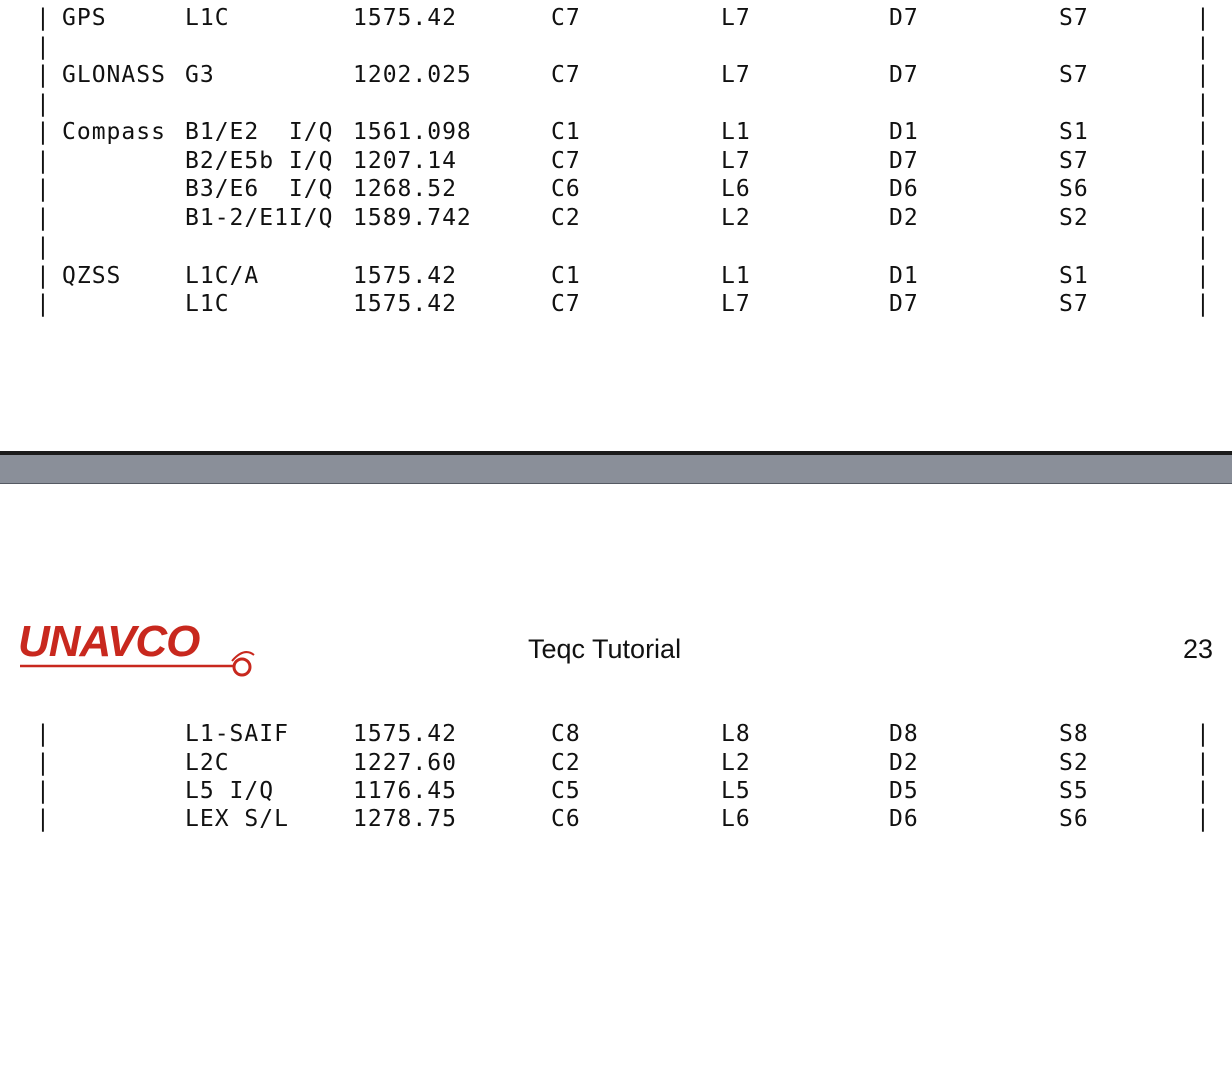 This screenshot has height=1065, width=1232. Describe the element at coordinates (405, 791) in the screenshot. I see `frequency-cell: 1176.45` at that location.